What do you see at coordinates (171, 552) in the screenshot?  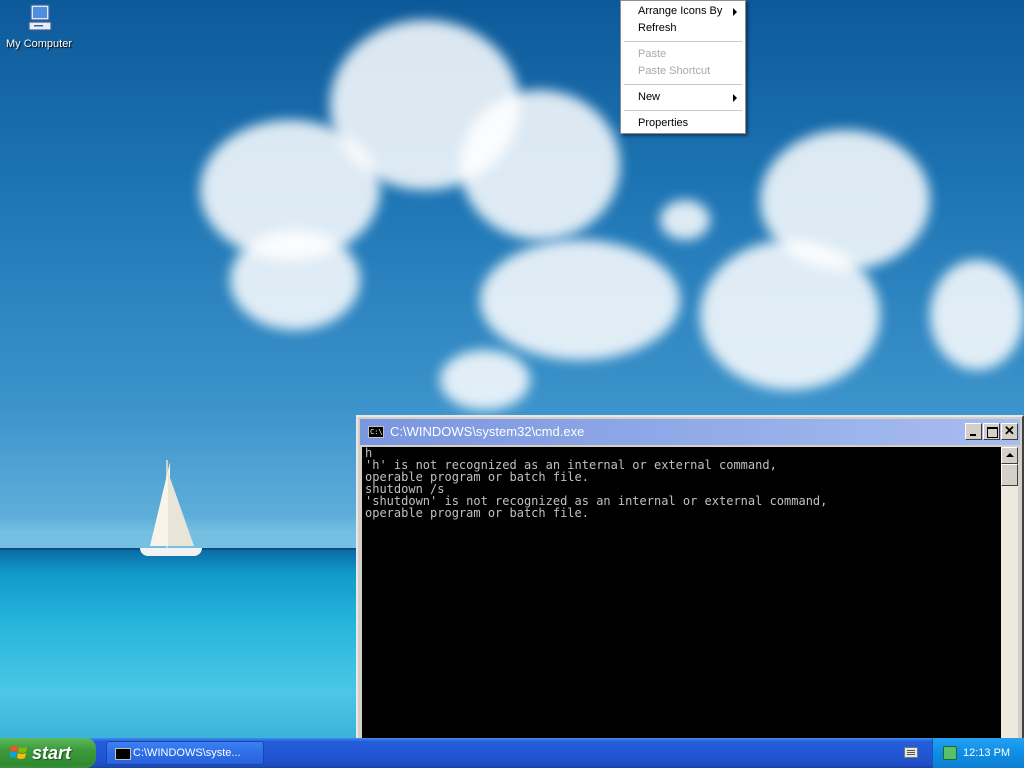 I see `sailboat-hull` at bounding box center [171, 552].